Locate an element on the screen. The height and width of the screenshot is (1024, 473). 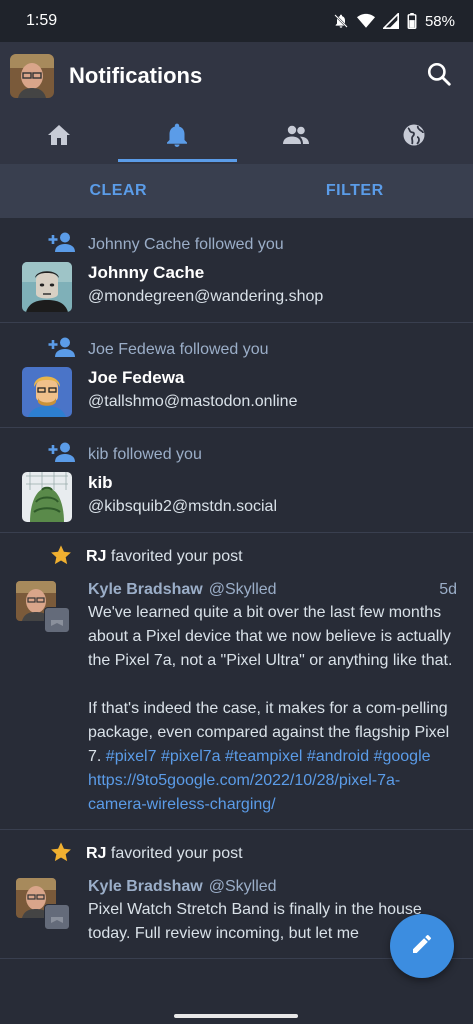
notification-header: Joe Fedewa followed you is located at coordinates (158, 349).